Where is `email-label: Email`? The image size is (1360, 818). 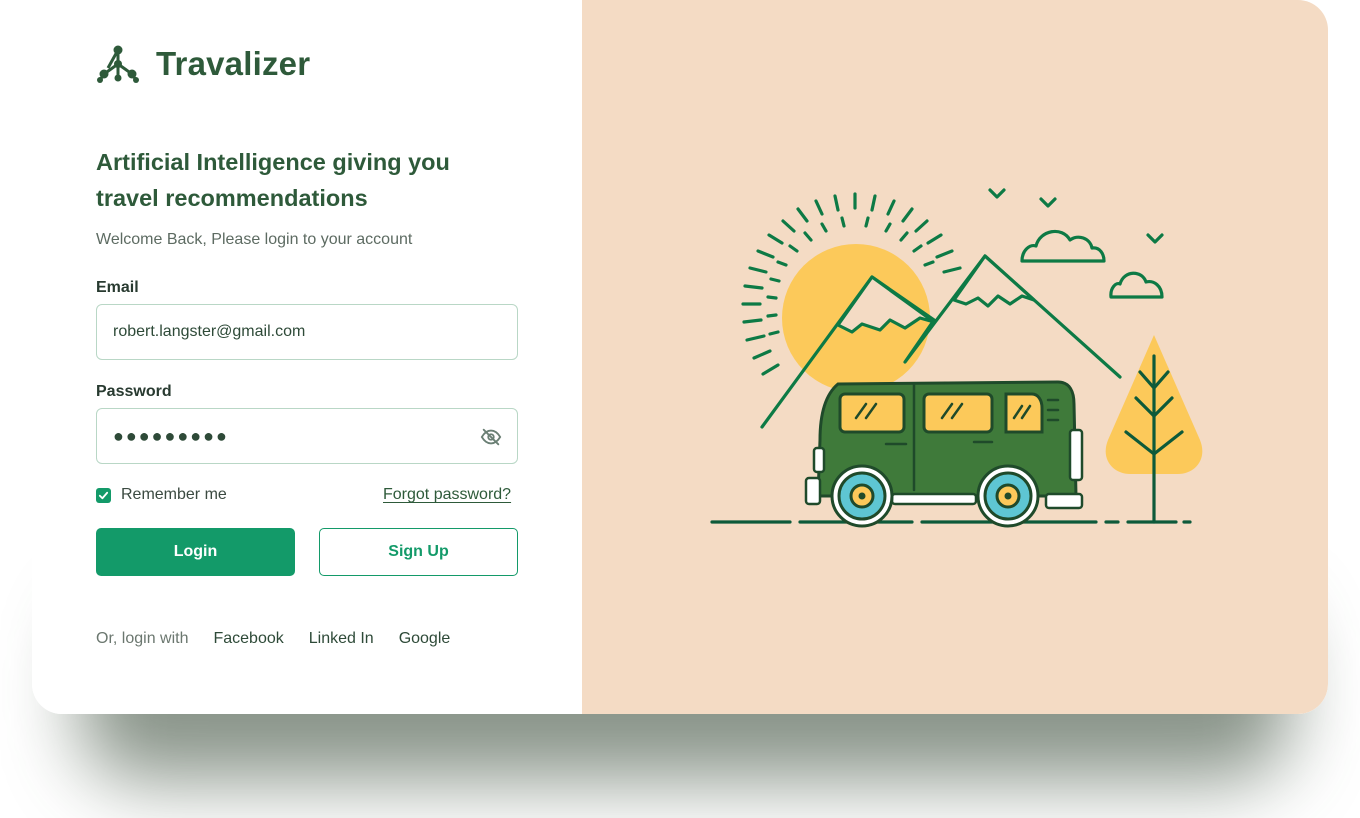
email-label: Email is located at coordinates (117, 287).